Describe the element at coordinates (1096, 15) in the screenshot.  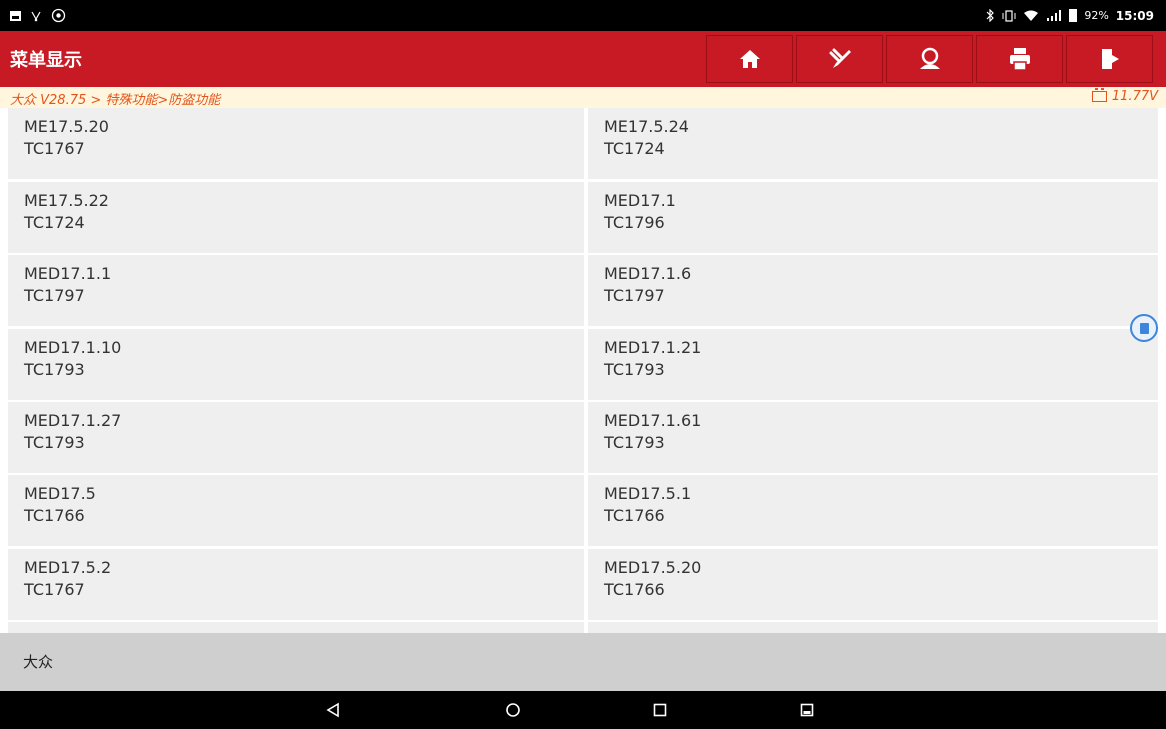
I see `battery-percent: 92%` at that location.